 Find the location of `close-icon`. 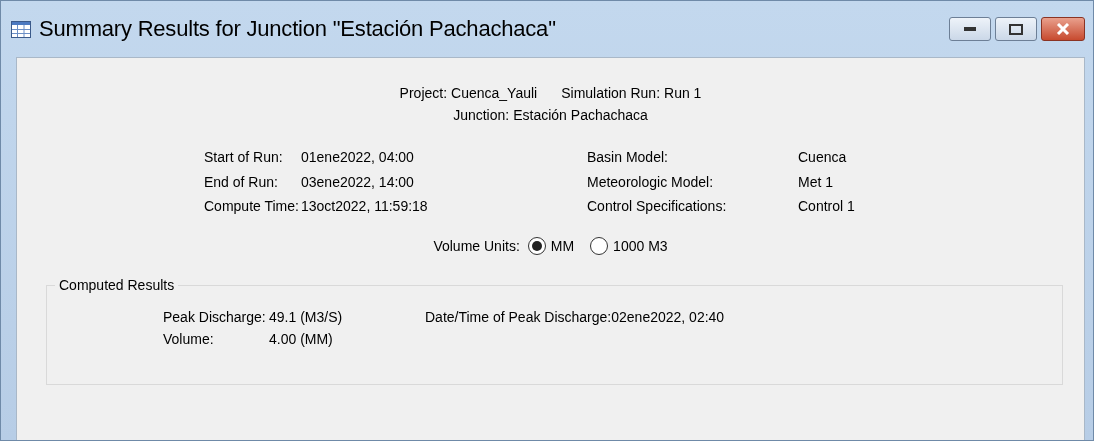

close-icon is located at coordinates (1063, 29).